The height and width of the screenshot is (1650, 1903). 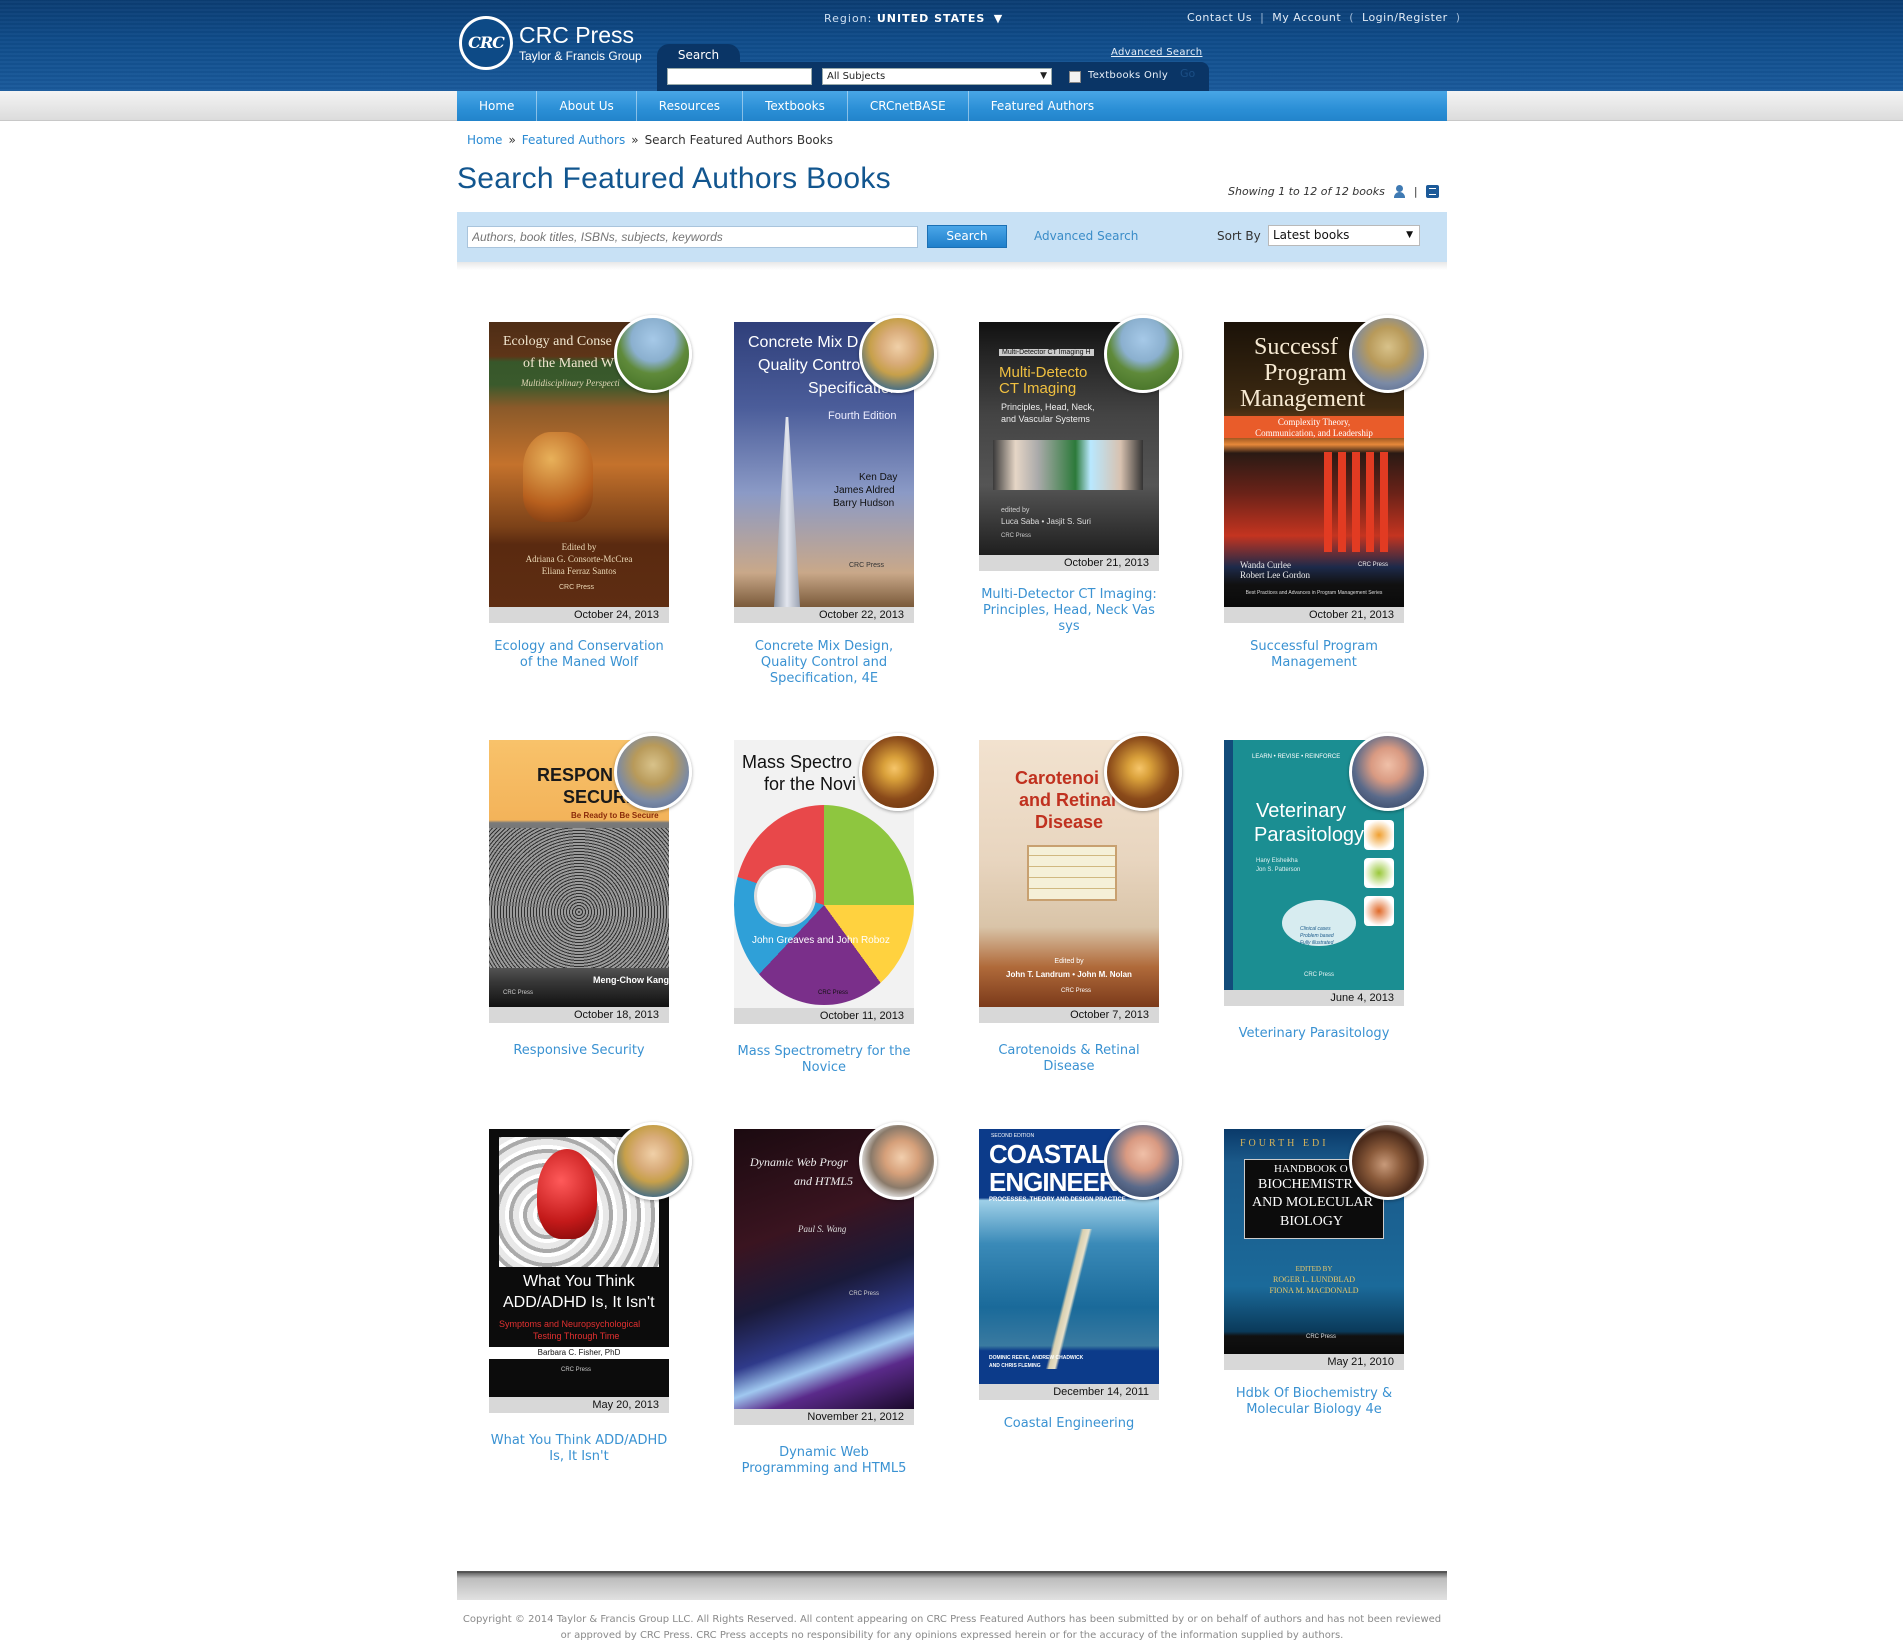 What do you see at coordinates (1399, 191) in the screenshot?
I see `user-icon` at bounding box center [1399, 191].